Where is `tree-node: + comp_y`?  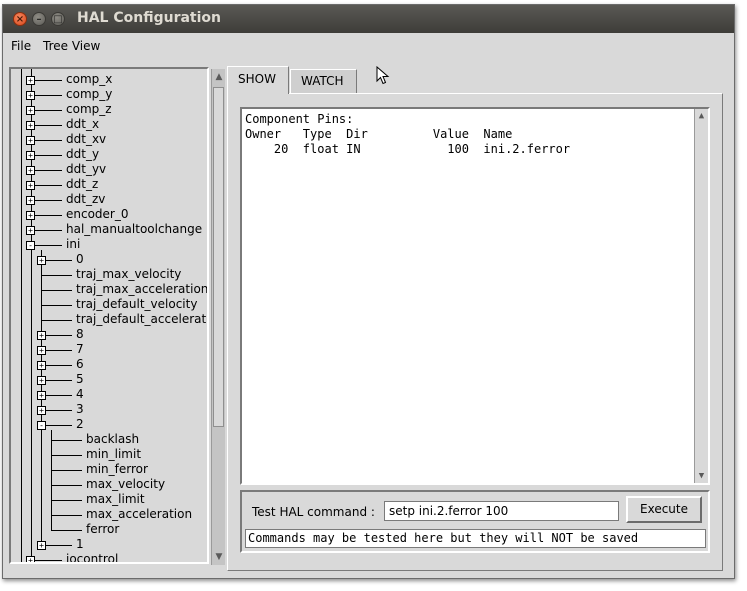
tree-node: + comp_y is located at coordinates (109, 95).